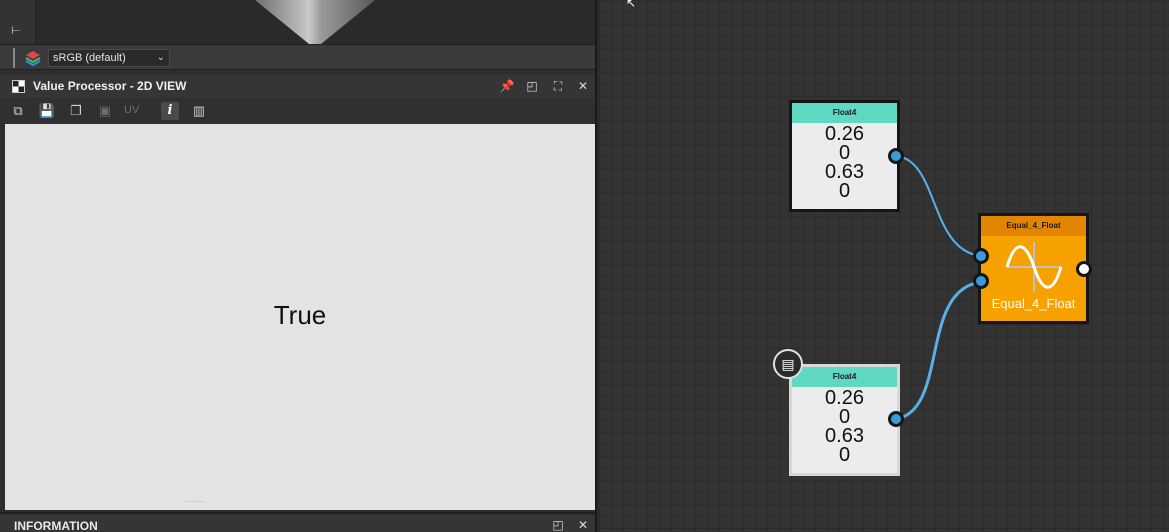 Image resolution: width=1169 pixels, height=532 pixels. What do you see at coordinates (33, 58) in the screenshot?
I see `layers-icon` at bounding box center [33, 58].